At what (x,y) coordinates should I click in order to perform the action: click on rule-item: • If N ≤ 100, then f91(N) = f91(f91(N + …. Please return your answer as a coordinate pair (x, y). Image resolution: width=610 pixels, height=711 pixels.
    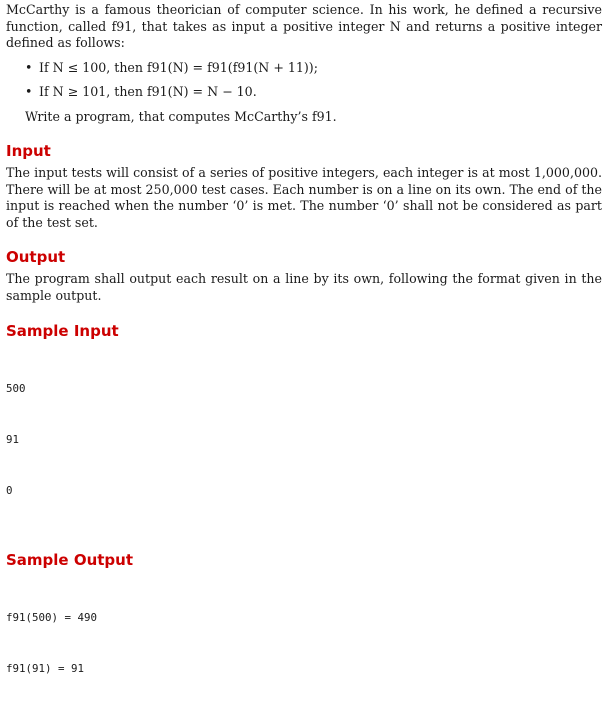
    Looking at the image, I should click on (304, 68).